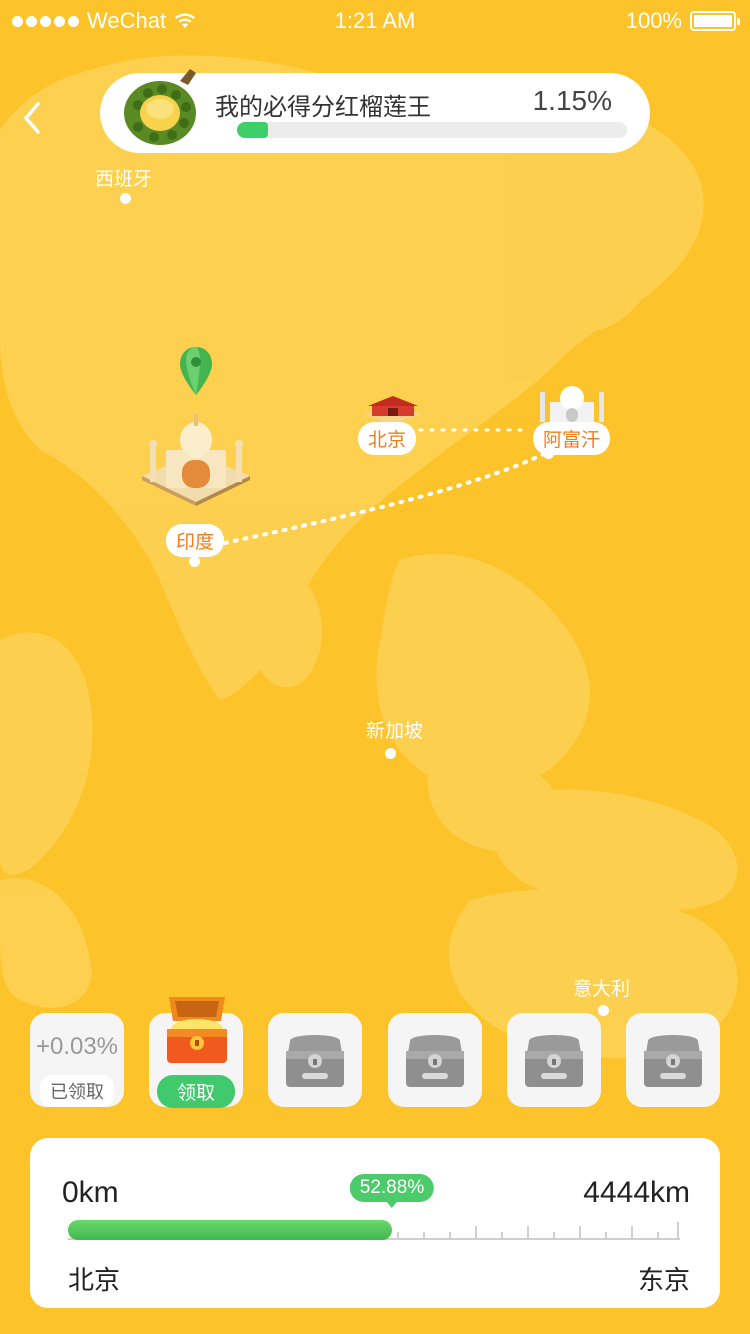  Describe the element at coordinates (636, 1192) in the screenshot. I see `distance-end: 4444km` at that location.